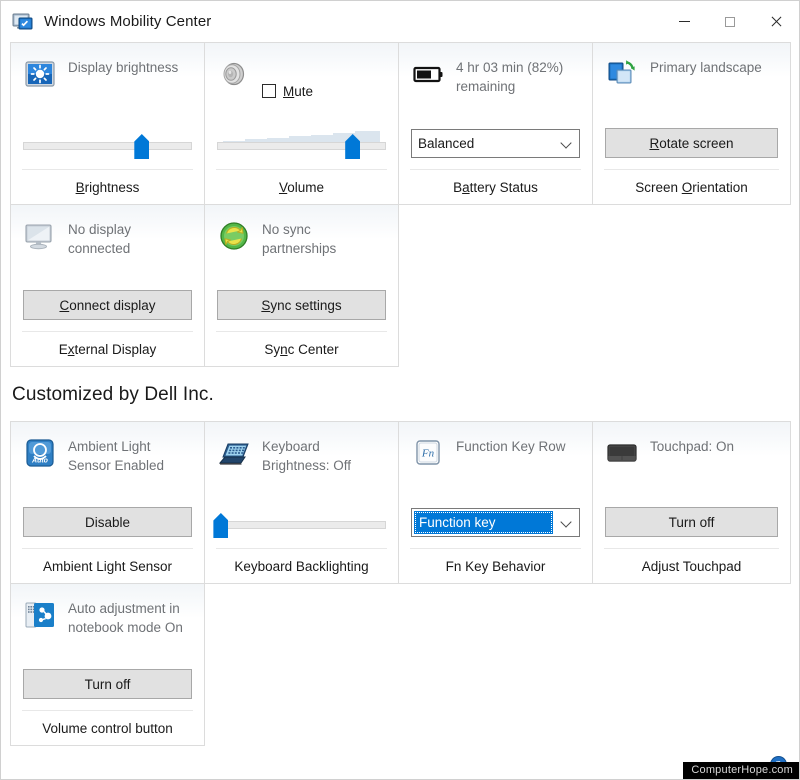  I want to click on tile-status-text: Function Key Row, so click(511, 446).